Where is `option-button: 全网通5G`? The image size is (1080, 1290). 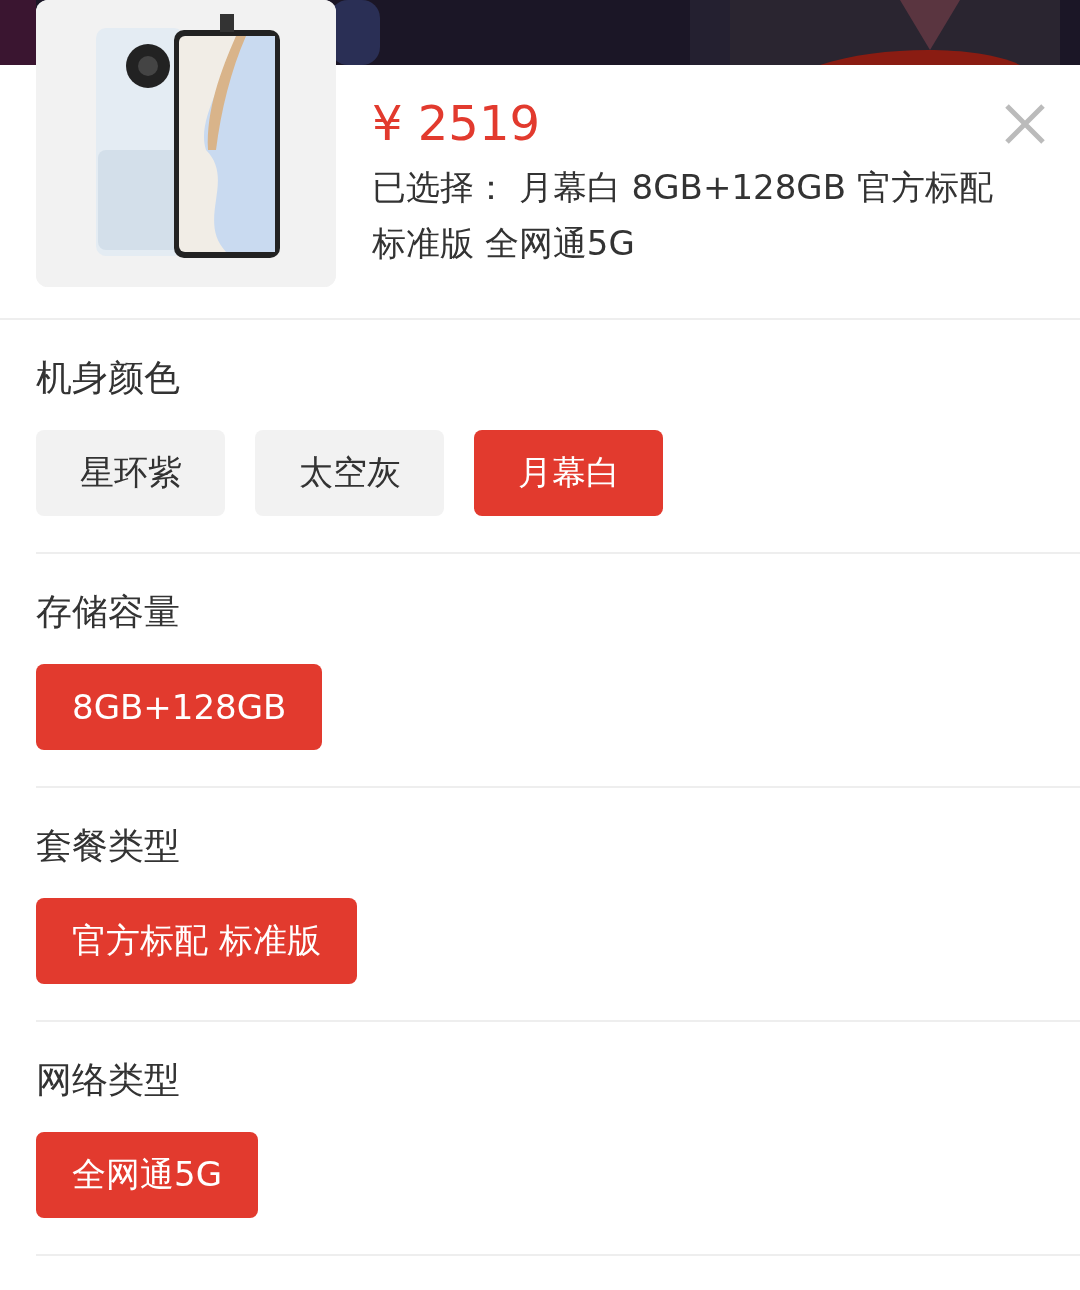
option-button: 全网通5G is located at coordinates (147, 1175).